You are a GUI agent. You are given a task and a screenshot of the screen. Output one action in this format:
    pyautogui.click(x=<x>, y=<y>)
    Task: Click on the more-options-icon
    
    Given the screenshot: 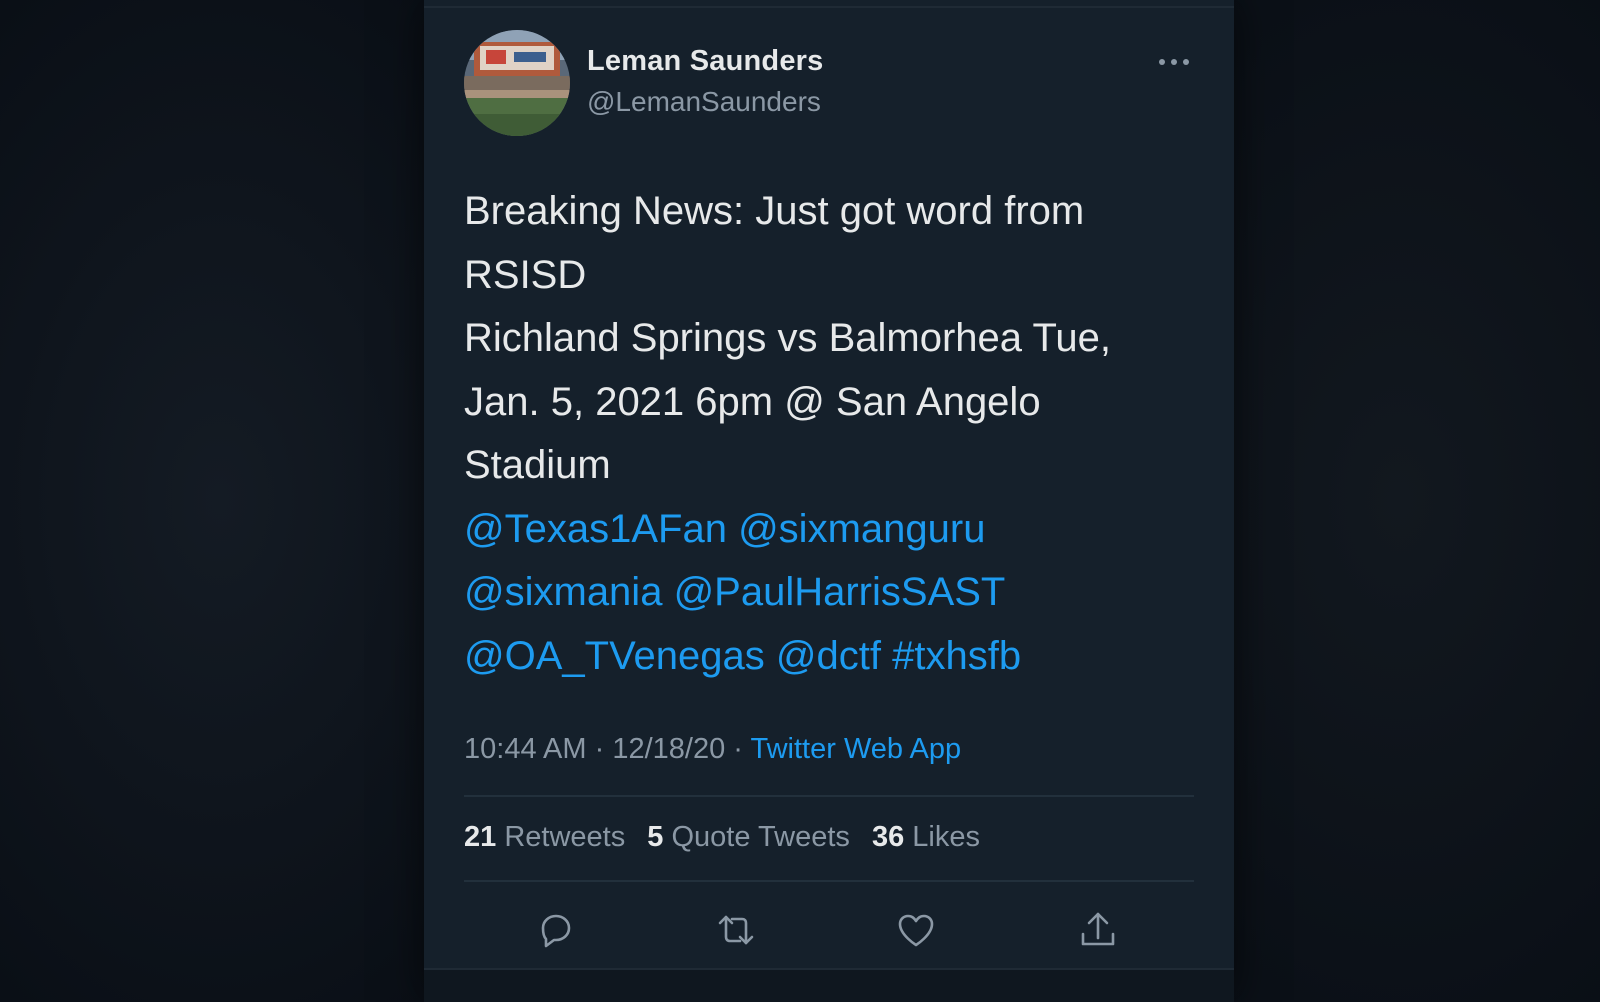 What is the action you would take?
    pyautogui.click(x=1174, y=62)
    